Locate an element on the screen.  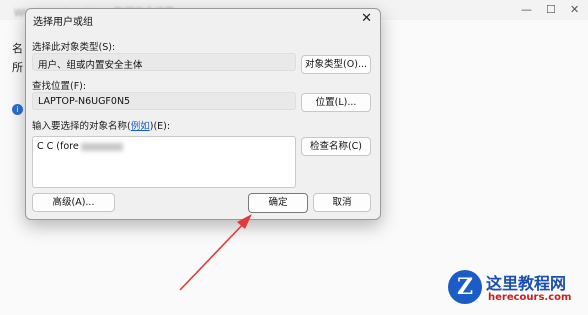
object-names-label: 输入要选择的对象名称(例如)(E): is located at coordinates (101, 126).